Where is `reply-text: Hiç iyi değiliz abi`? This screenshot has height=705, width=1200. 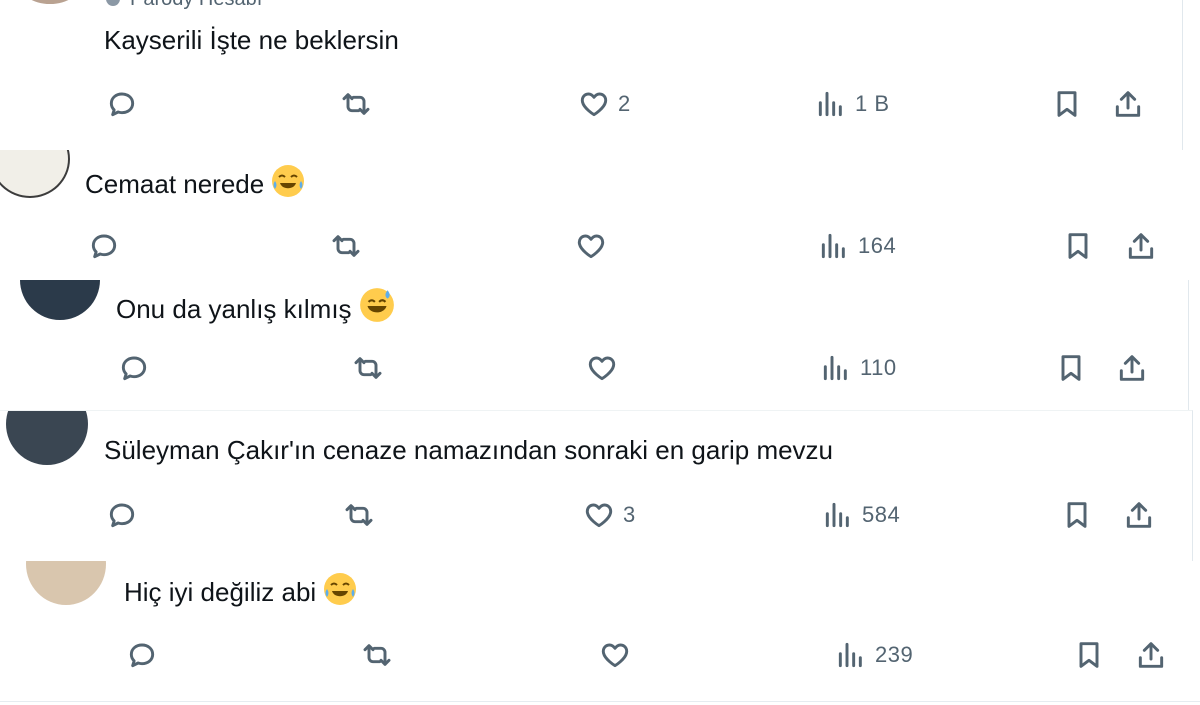 reply-text: Hiç iyi değiliz abi is located at coordinates (241, 590).